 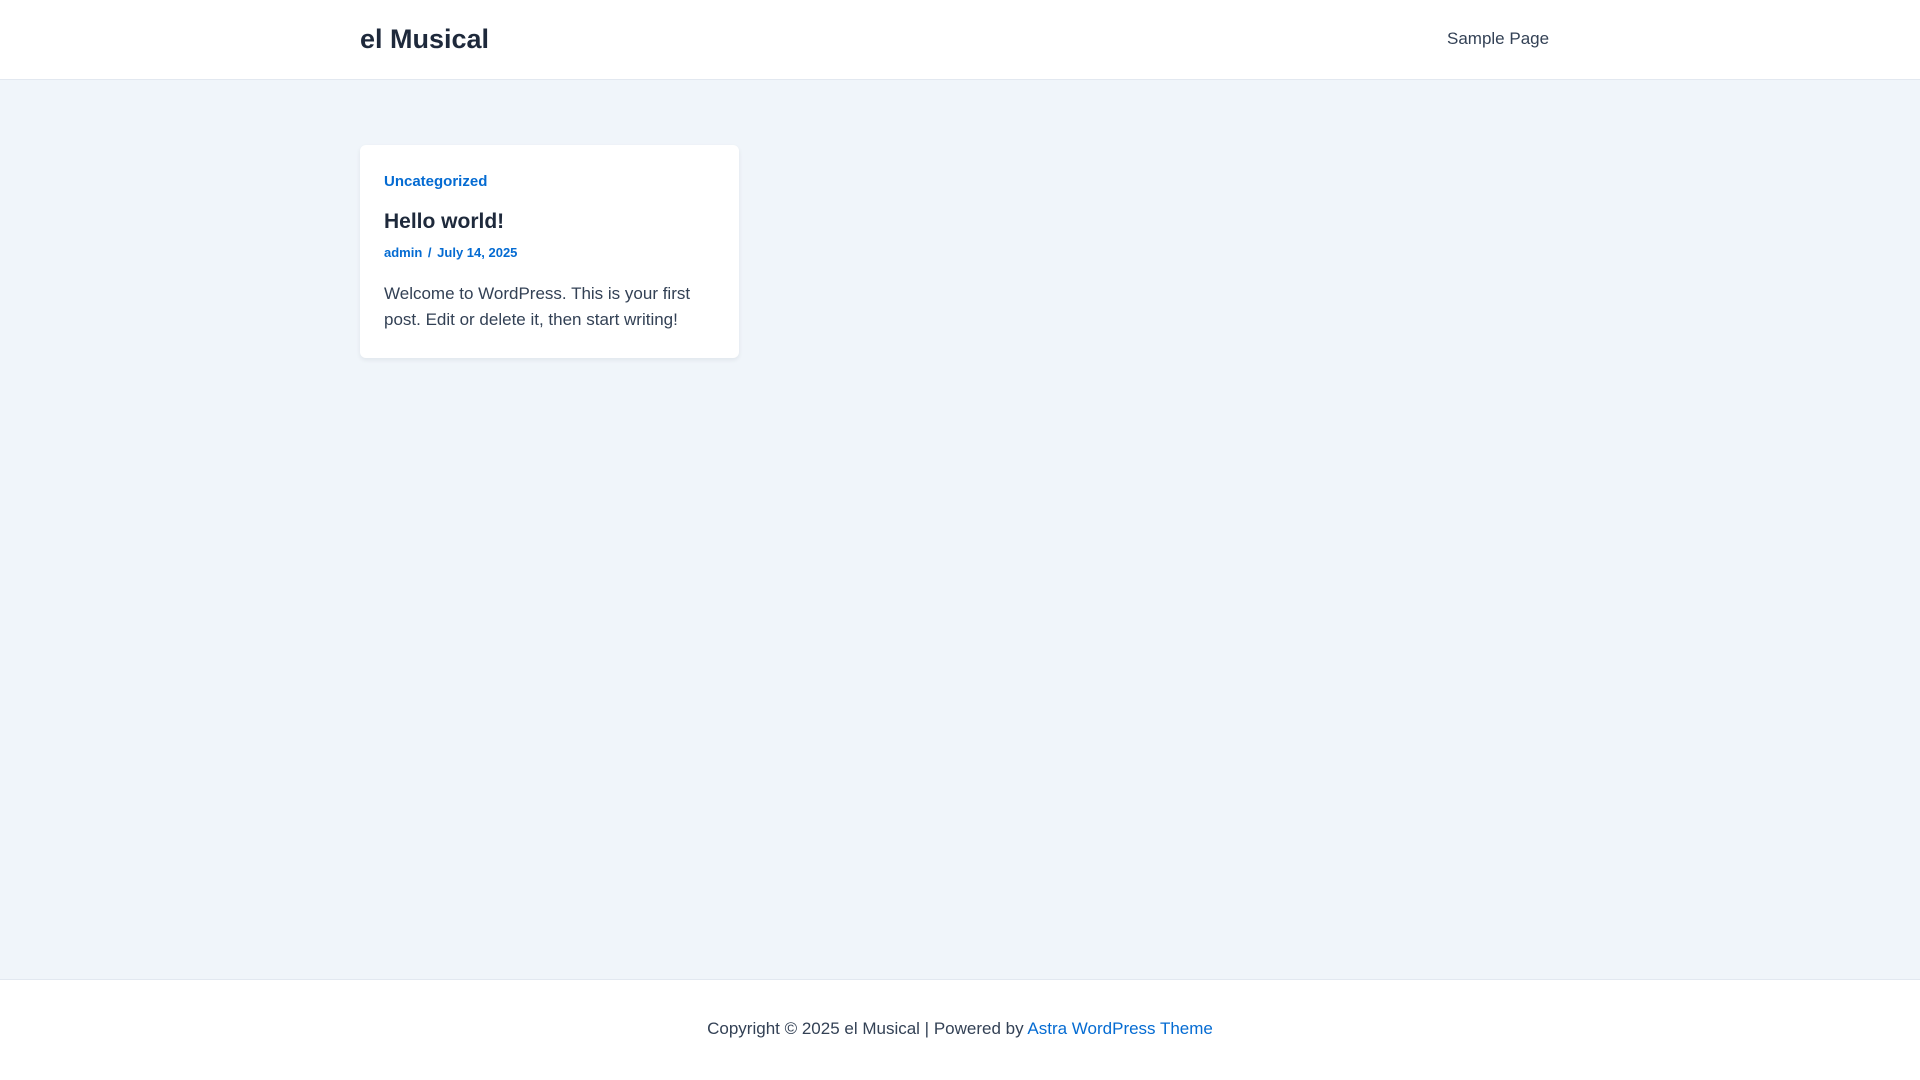 I want to click on post-meta: admin / July 14, 2025, so click(x=450, y=253).